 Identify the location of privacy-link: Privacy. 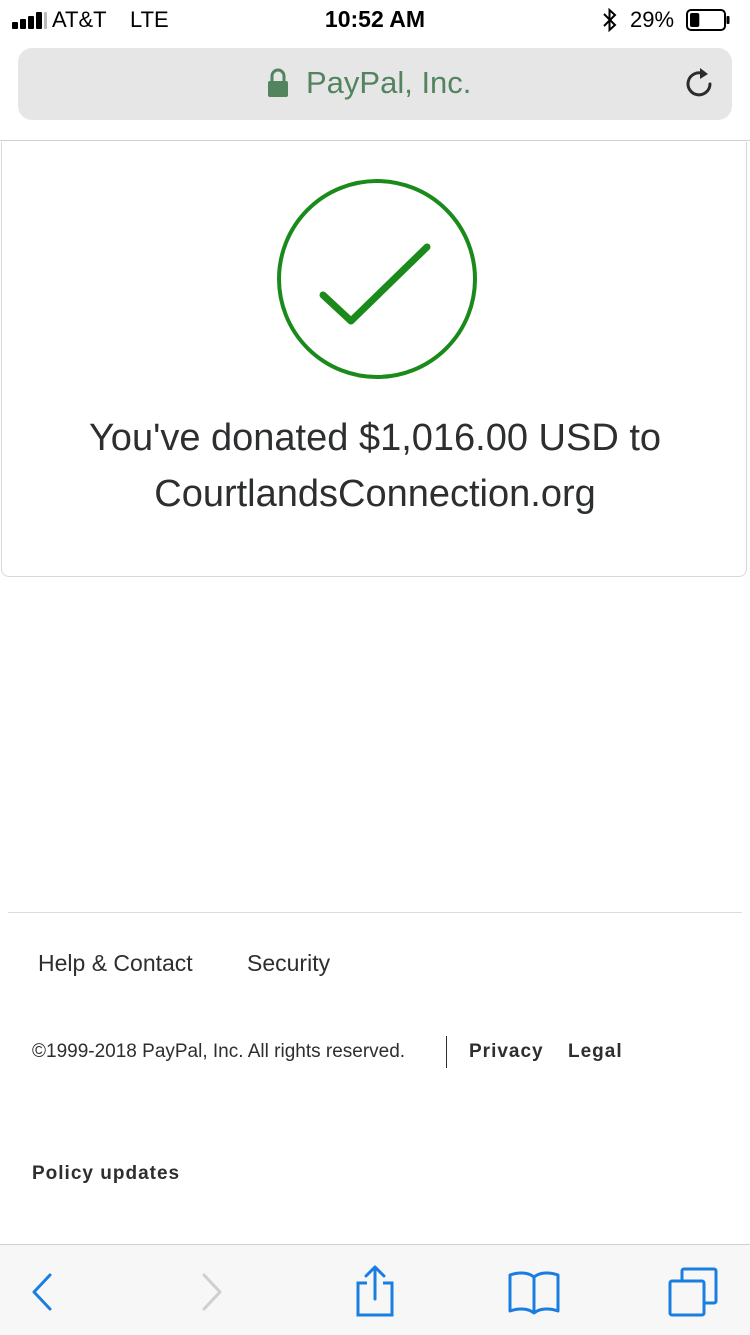
(506, 1052).